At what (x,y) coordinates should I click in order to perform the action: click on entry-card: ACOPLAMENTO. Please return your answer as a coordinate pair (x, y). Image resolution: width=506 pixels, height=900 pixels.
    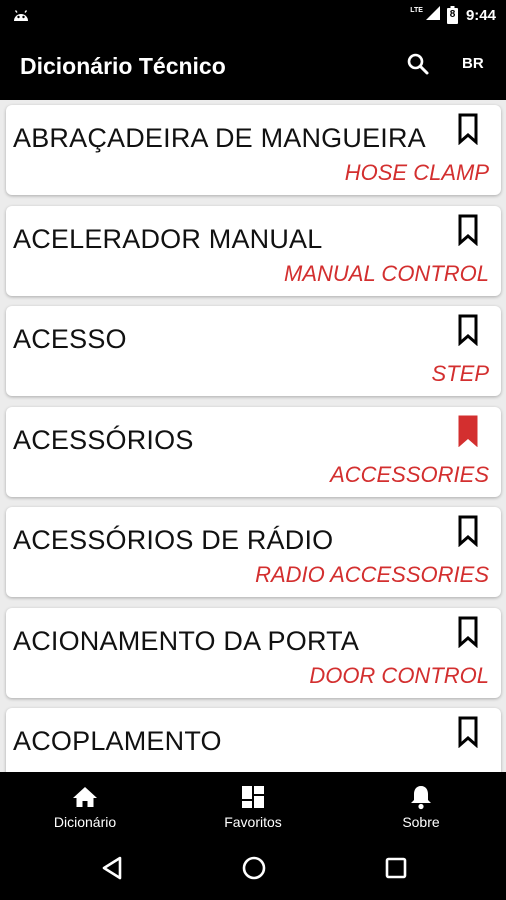
    Looking at the image, I should click on (253, 740).